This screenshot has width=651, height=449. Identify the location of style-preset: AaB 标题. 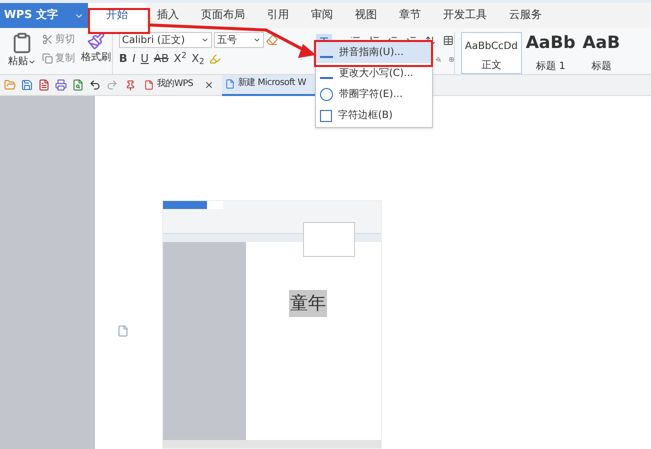
(601, 53).